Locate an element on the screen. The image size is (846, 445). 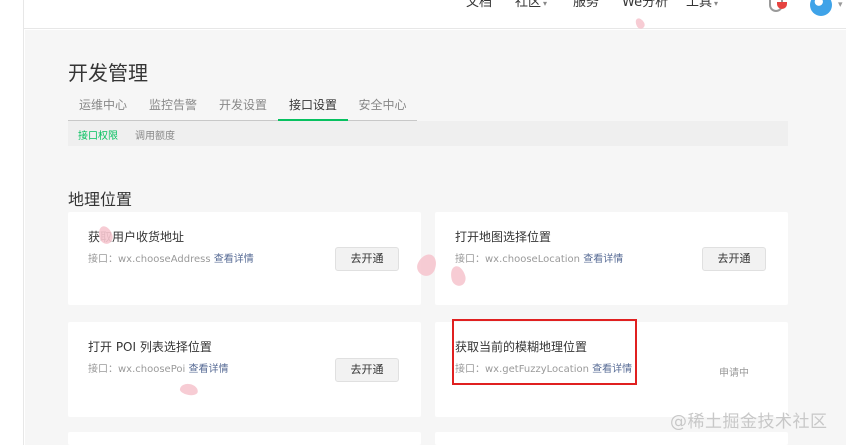
tab-dev-settings: 开发设置 is located at coordinates (243, 108).